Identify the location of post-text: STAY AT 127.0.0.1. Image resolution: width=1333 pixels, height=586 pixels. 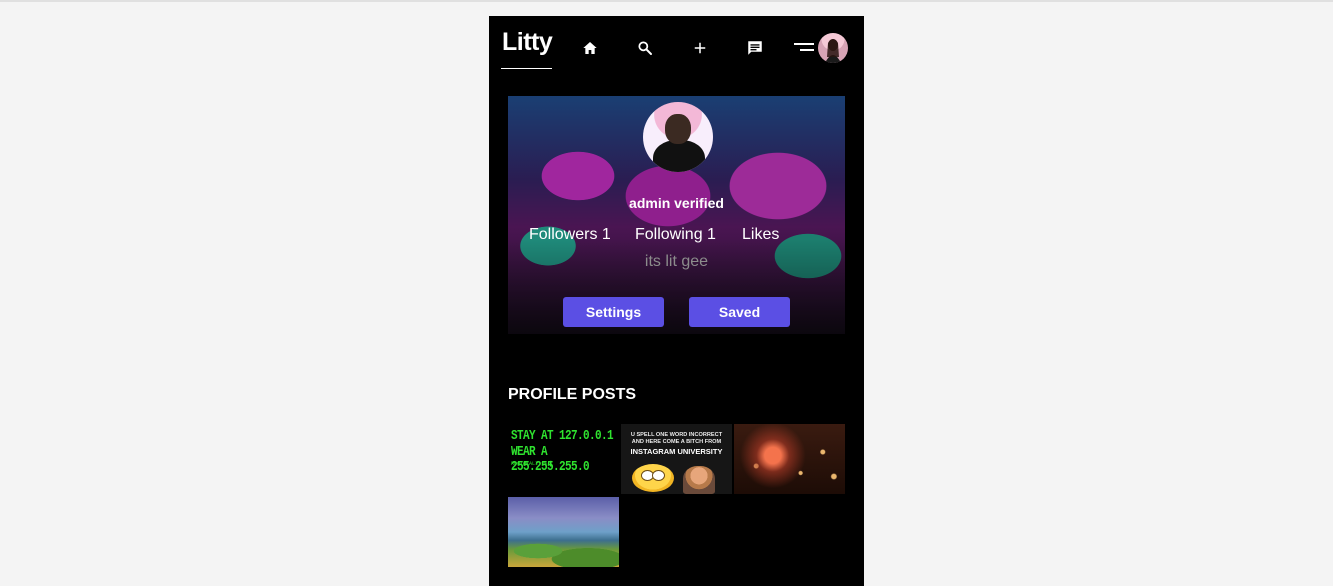
(562, 436).